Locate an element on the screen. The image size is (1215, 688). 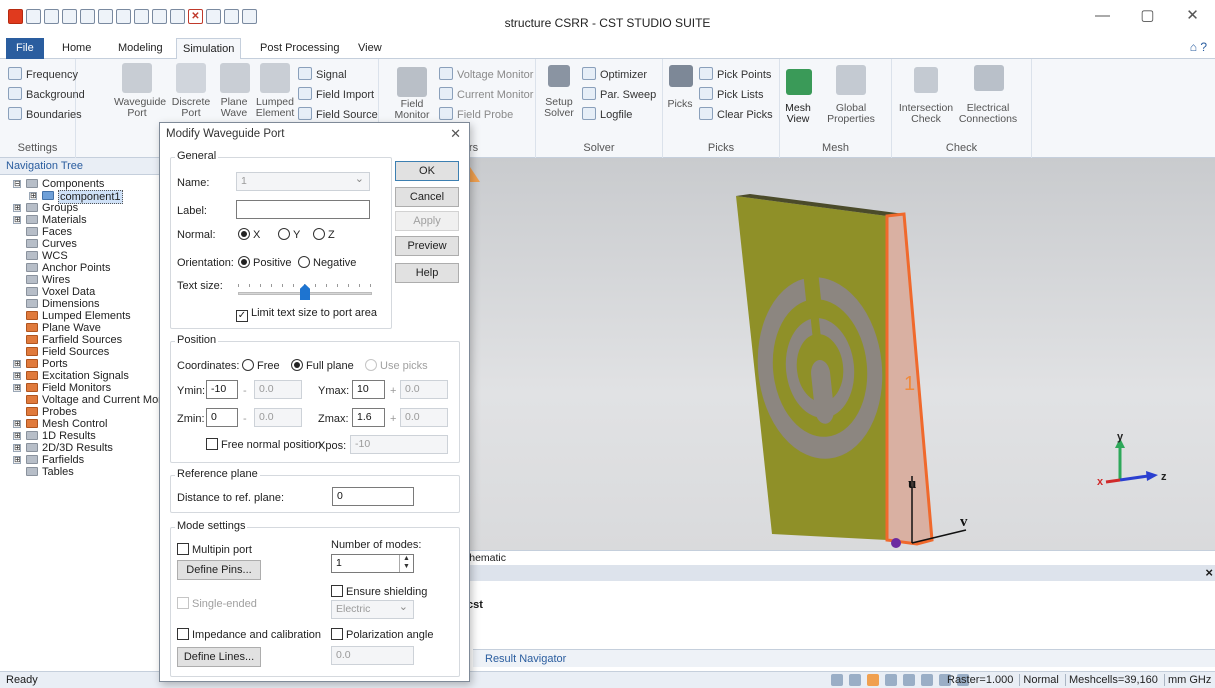
zoom-status-icon is located at coordinates (837, 680).